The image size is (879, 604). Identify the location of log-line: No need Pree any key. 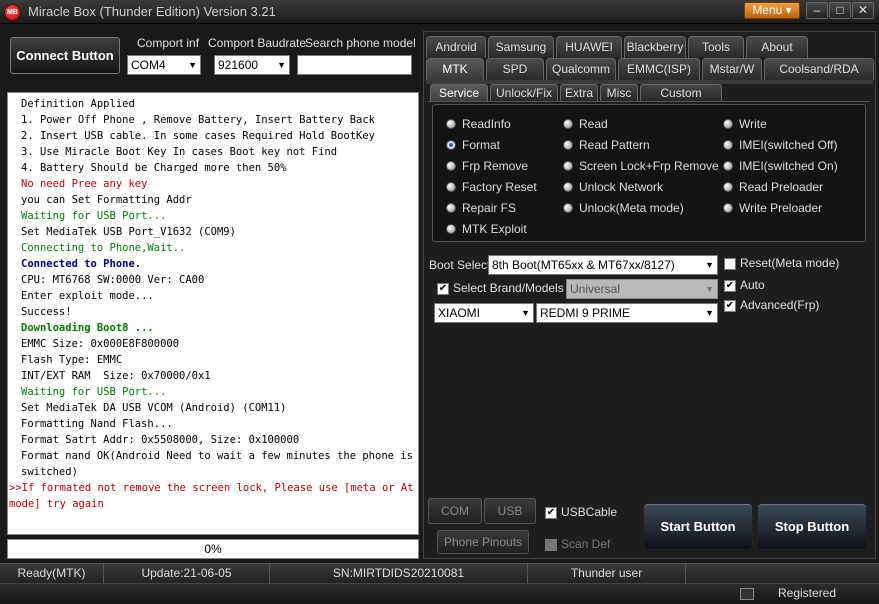
(84, 184).